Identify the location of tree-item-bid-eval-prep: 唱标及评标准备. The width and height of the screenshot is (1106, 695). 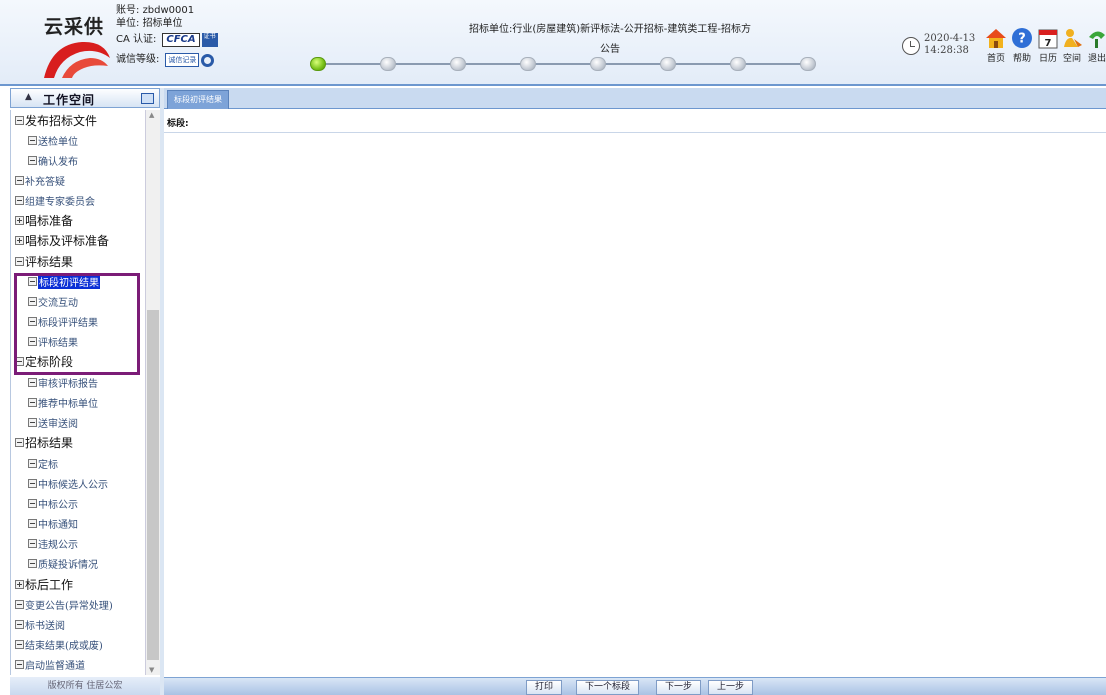
(60, 240).